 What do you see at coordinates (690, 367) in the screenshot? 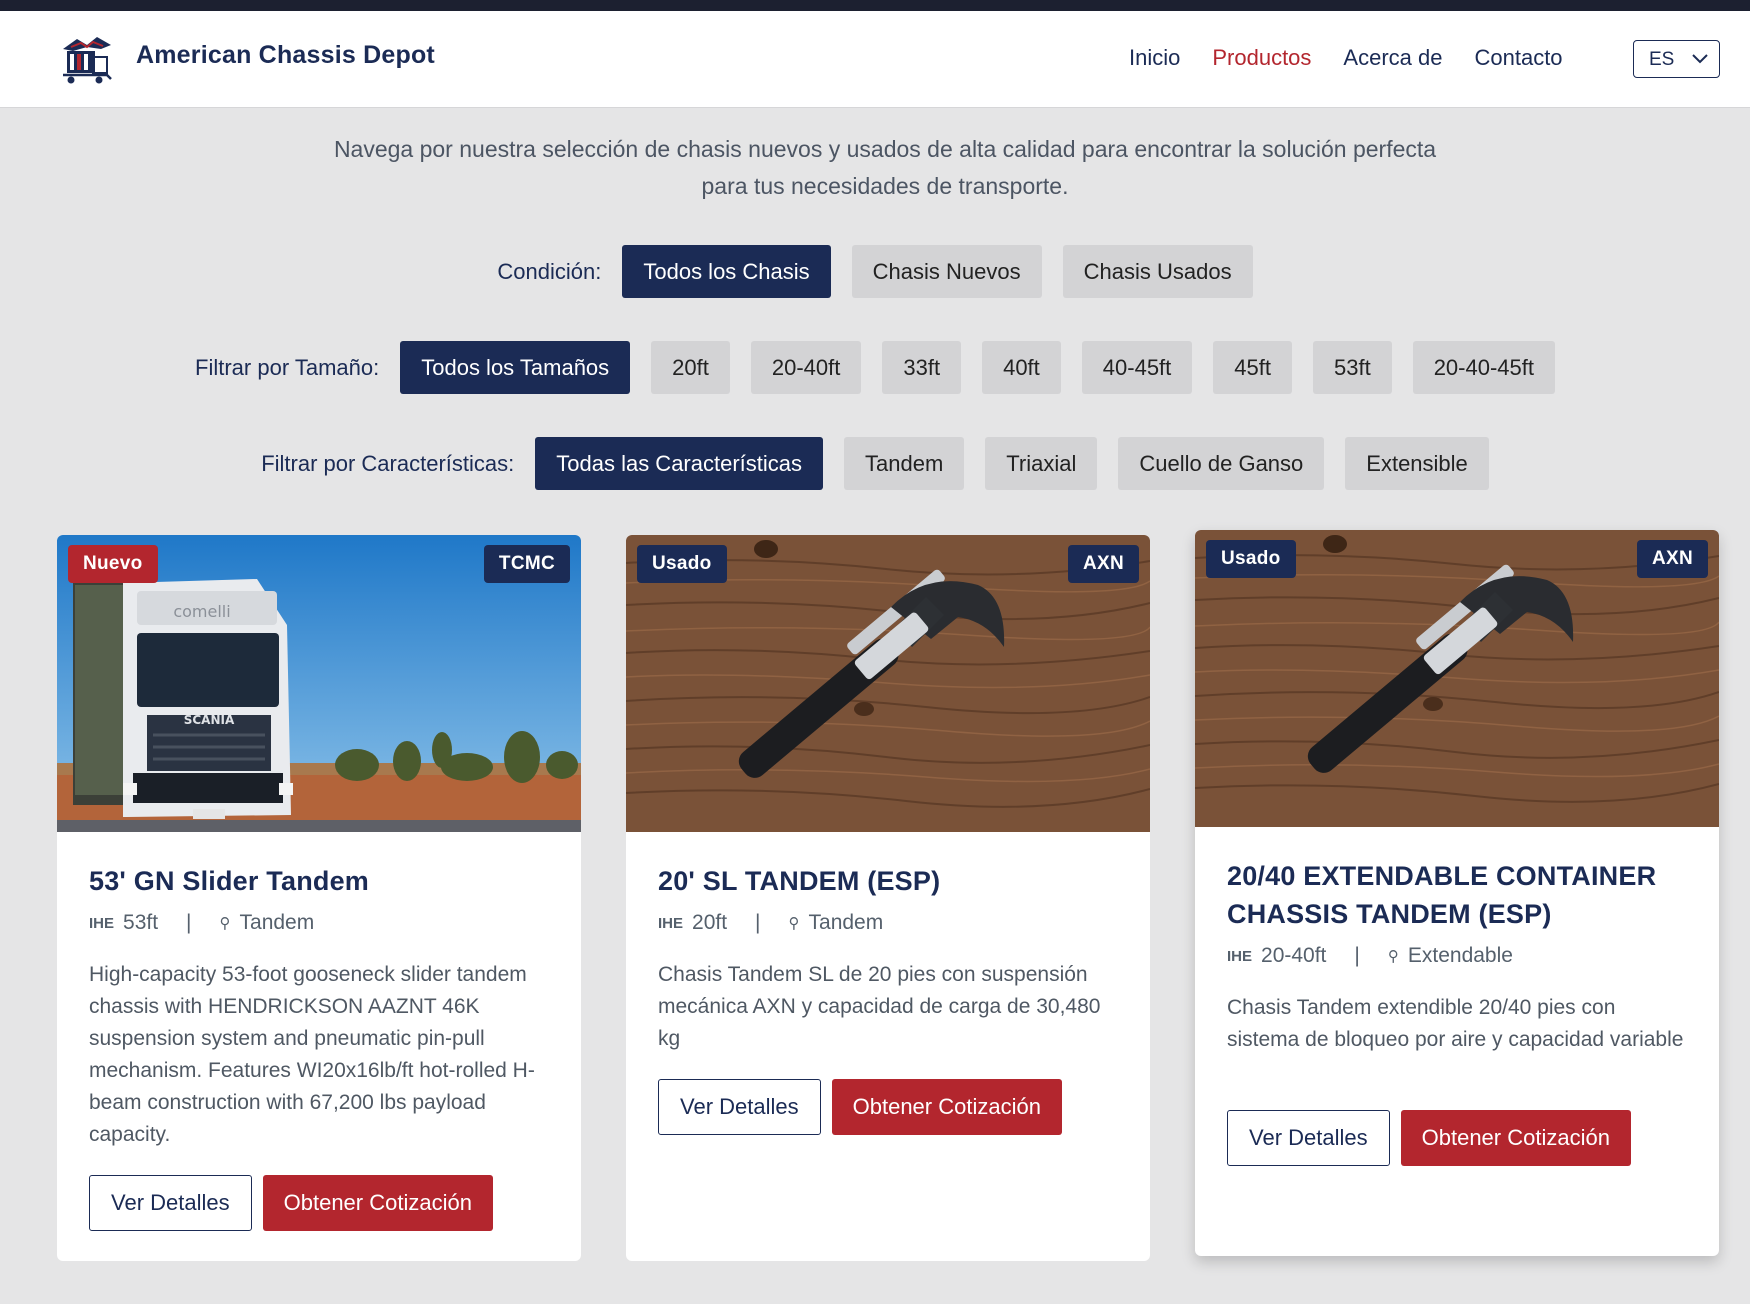
I see `size-chip-20ft: 20ft` at bounding box center [690, 367].